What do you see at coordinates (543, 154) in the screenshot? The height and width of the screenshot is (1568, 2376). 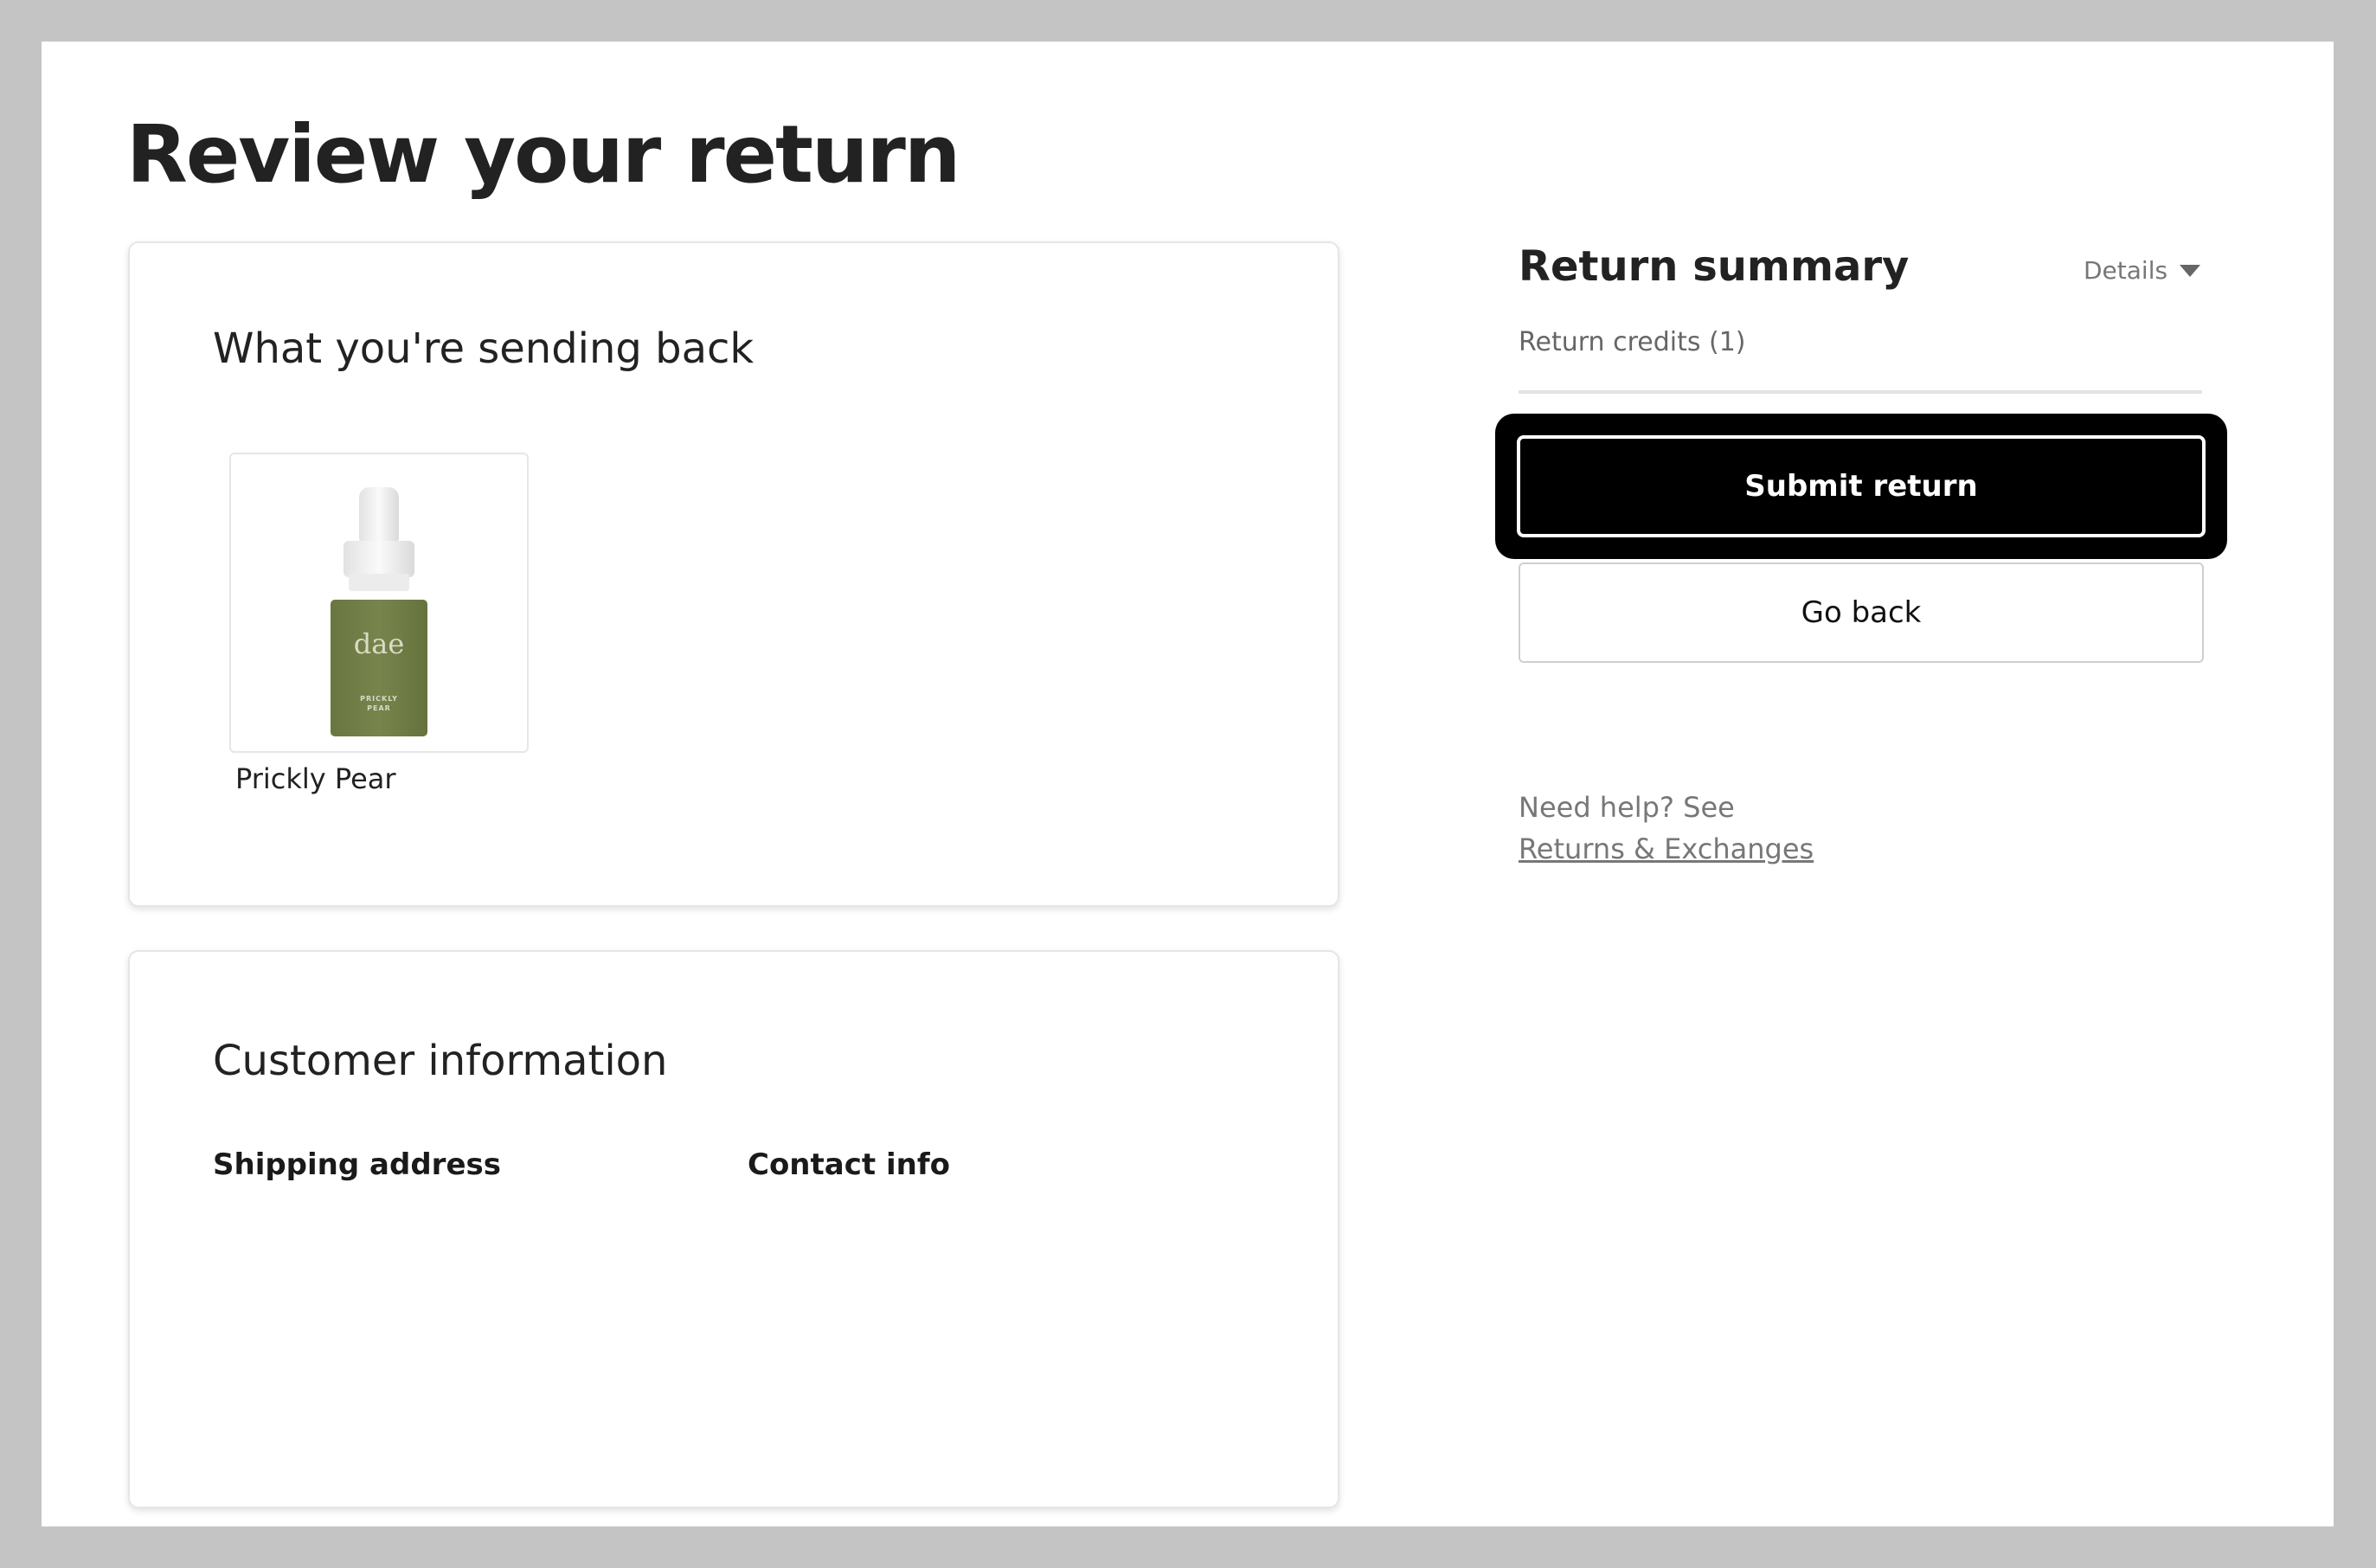 I see `page-title: Review your return` at bounding box center [543, 154].